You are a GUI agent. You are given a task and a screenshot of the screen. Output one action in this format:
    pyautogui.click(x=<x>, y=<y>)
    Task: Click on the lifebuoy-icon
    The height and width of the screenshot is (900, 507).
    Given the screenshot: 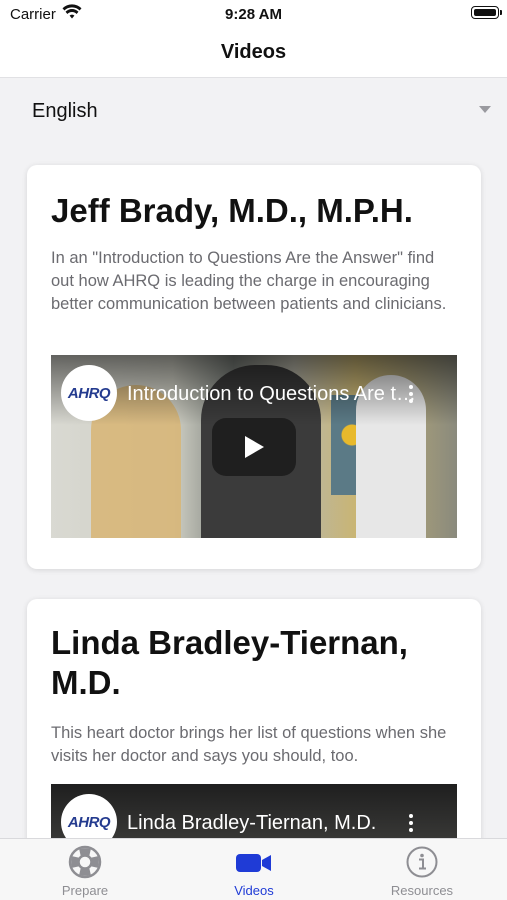 What is the action you would take?
    pyautogui.click(x=85, y=862)
    